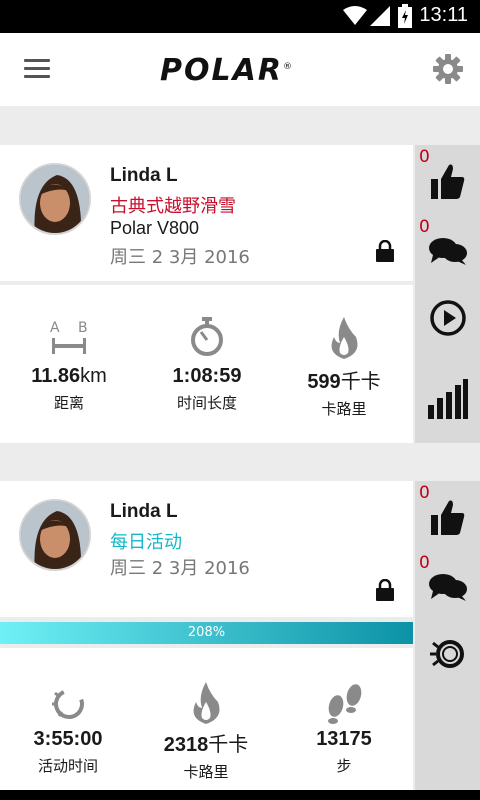 The width and height of the screenshot is (480, 800). I want to click on stat-value: 13175, so click(344, 739).